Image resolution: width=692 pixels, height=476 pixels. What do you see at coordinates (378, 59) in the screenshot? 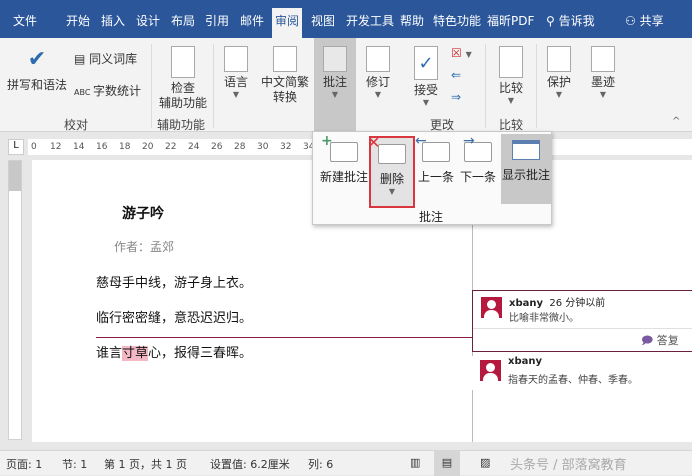
I see `track-changes-icon` at bounding box center [378, 59].